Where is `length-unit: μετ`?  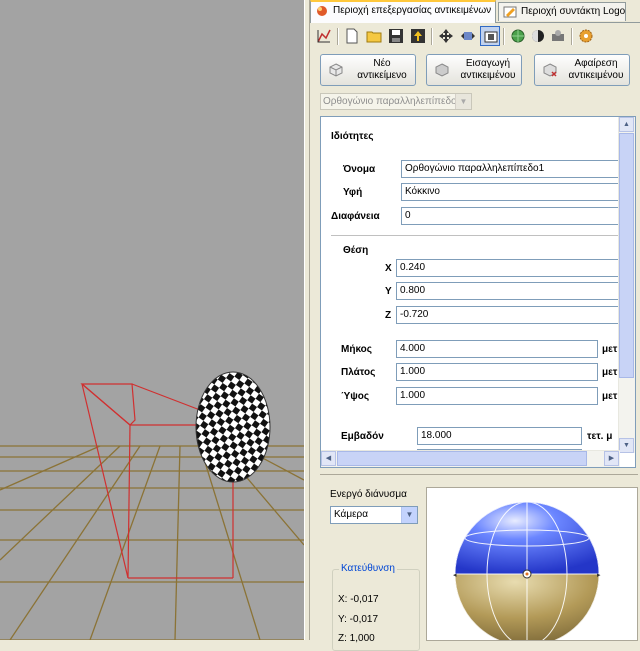
length-unit: μετ is located at coordinates (610, 349).